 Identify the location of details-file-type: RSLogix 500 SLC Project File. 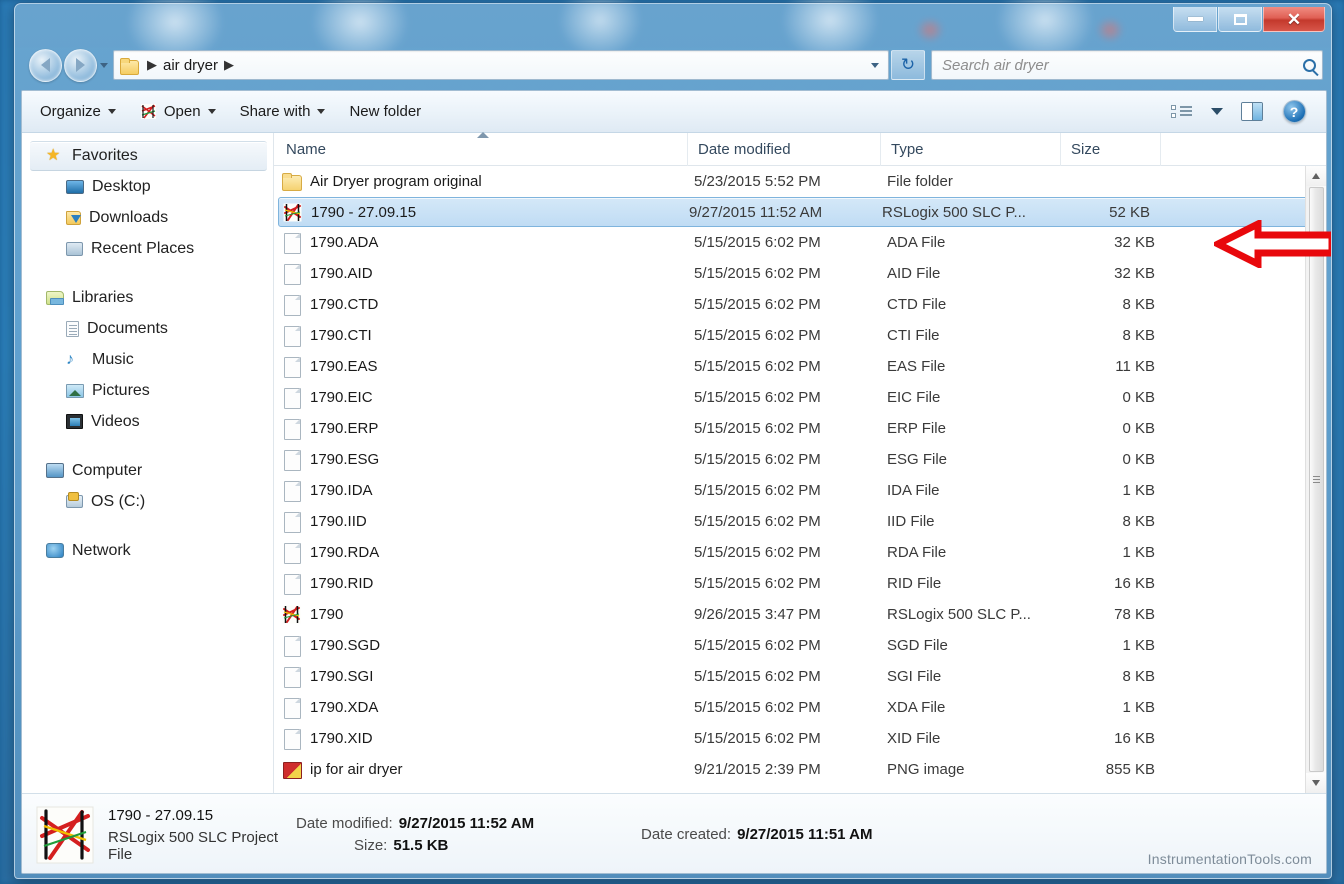
(193, 845).